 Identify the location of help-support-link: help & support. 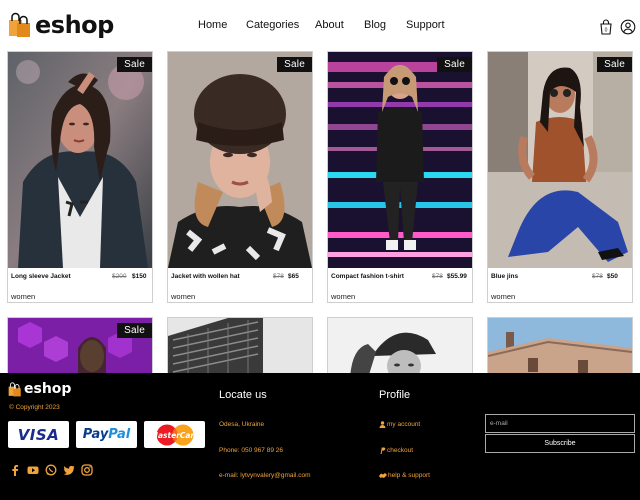
(404, 475).